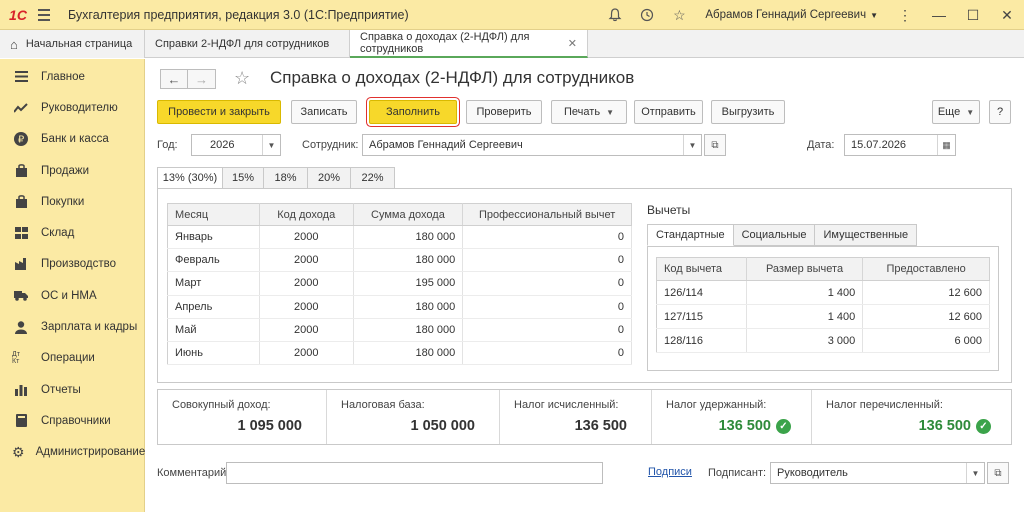 The width and height of the screenshot is (1024, 512). Describe the element at coordinates (690, 235) in the screenshot. I see `tab-standard: Стандартные` at that location.